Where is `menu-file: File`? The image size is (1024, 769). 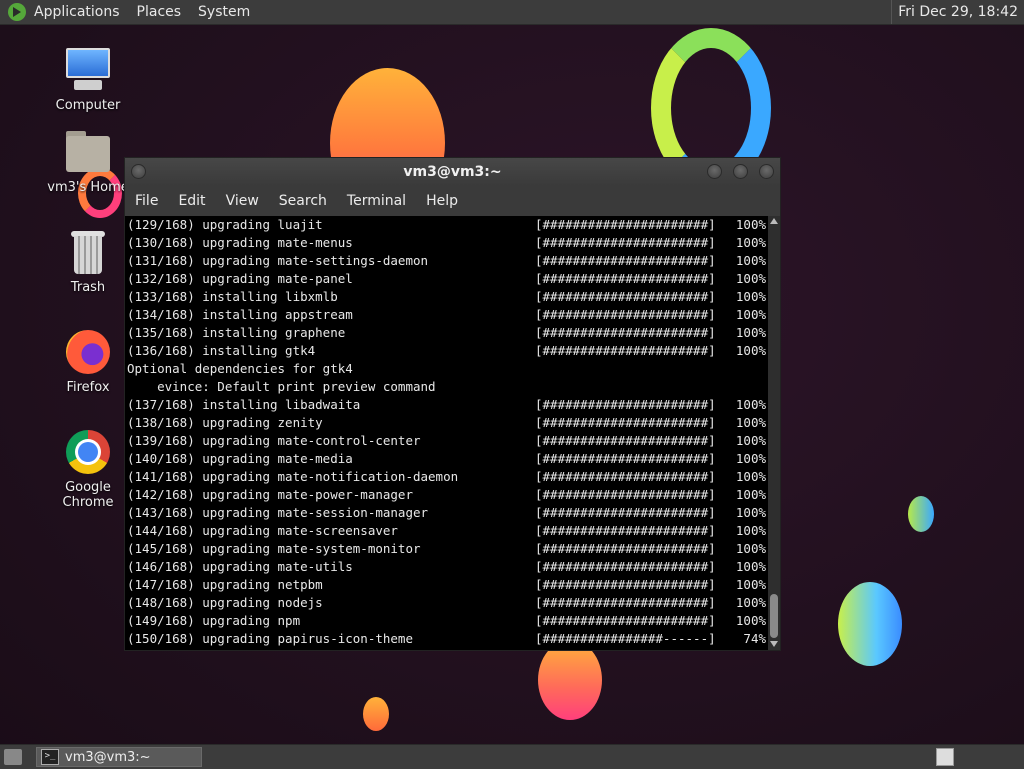
menu-file: File is located at coordinates (146, 201).